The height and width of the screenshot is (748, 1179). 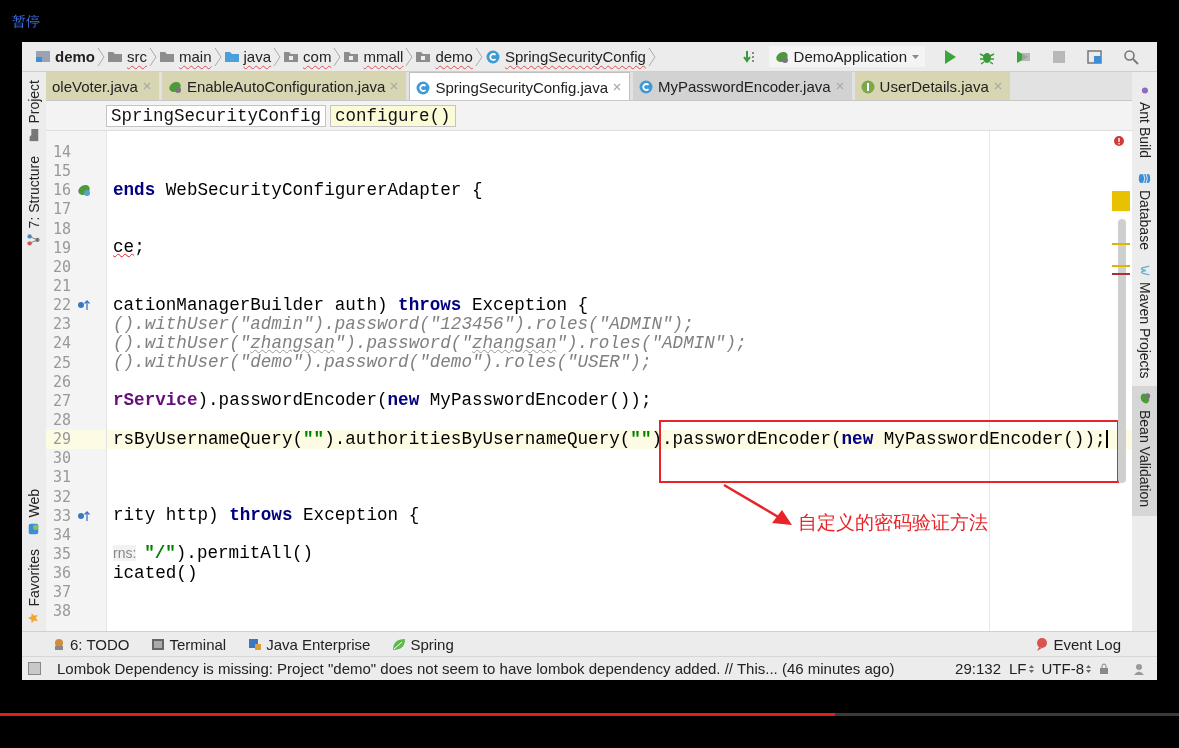 I want to click on structure-crumb: SpringSecurityConfig, so click(x=216, y=115).